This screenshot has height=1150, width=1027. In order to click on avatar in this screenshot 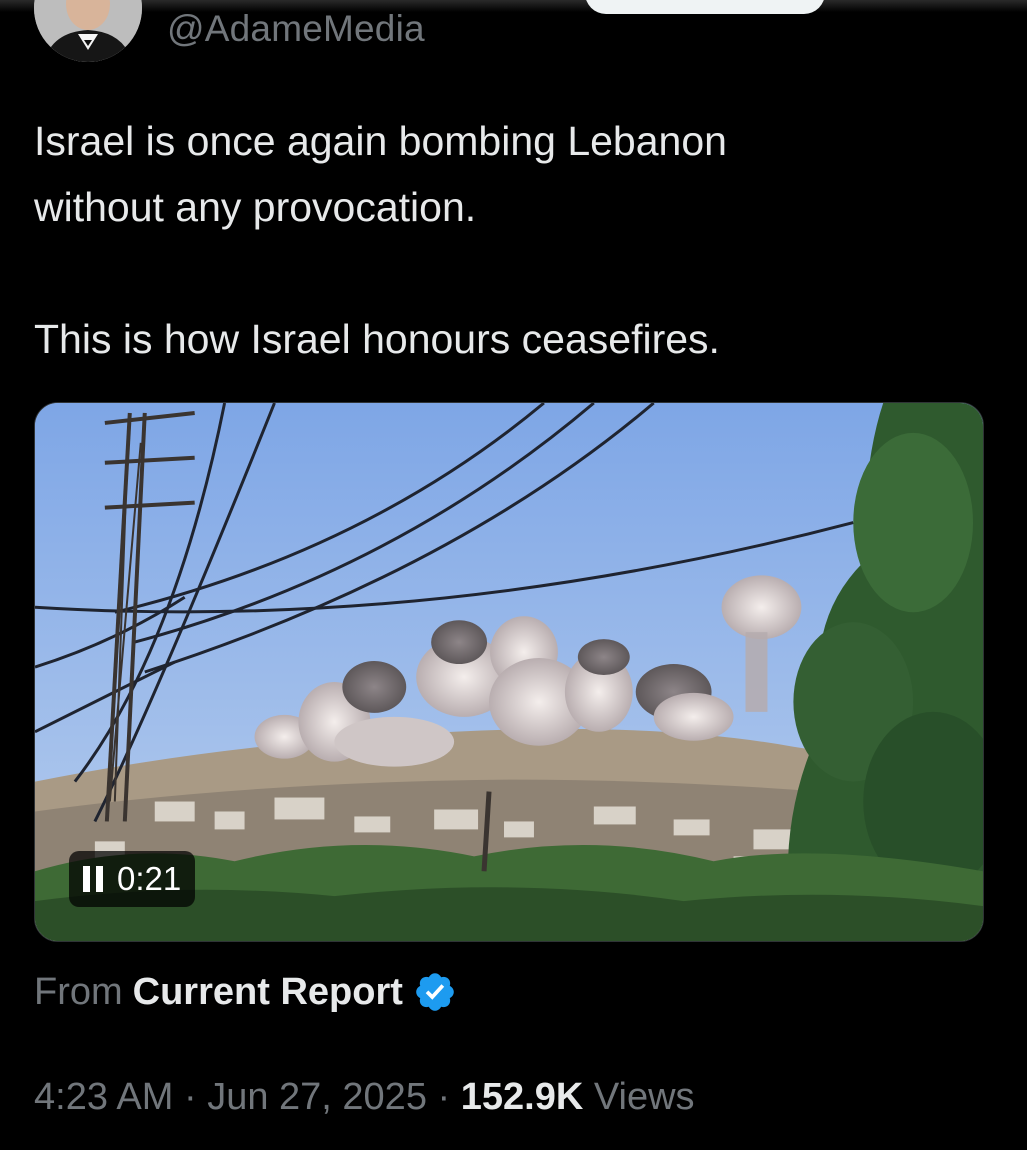, I will do `click(88, 31)`.